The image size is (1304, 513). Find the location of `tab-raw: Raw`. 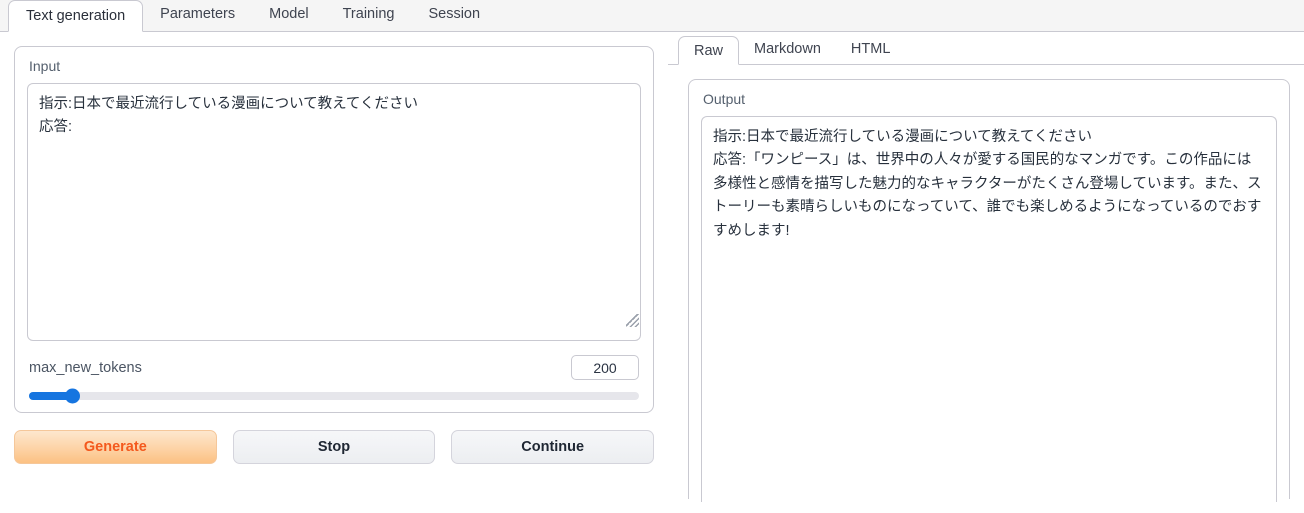

tab-raw: Raw is located at coordinates (709, 50).